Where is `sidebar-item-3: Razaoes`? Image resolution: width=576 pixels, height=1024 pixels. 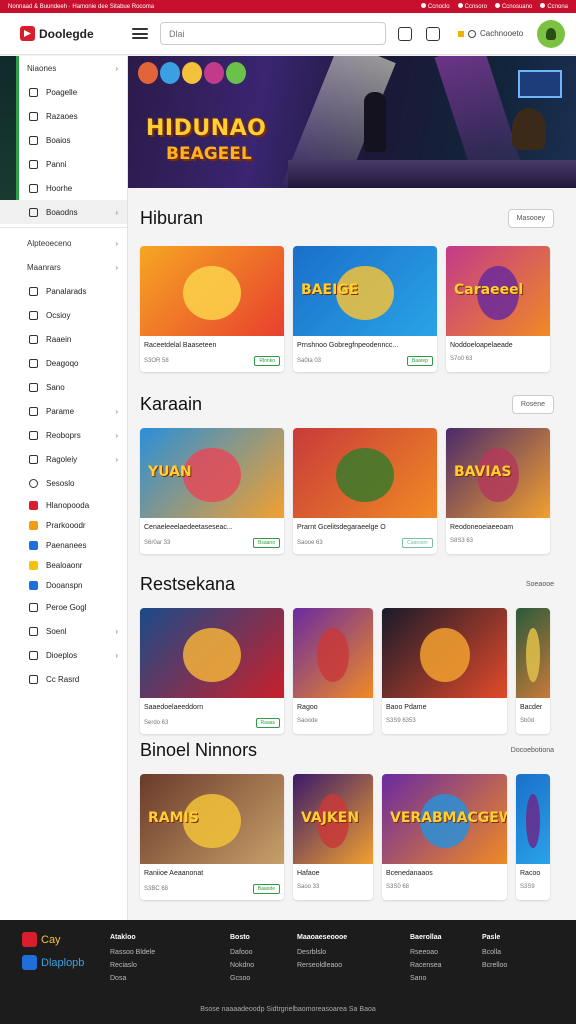
sidebar-item-3: Razaoes is located at coordinates (63, 116).